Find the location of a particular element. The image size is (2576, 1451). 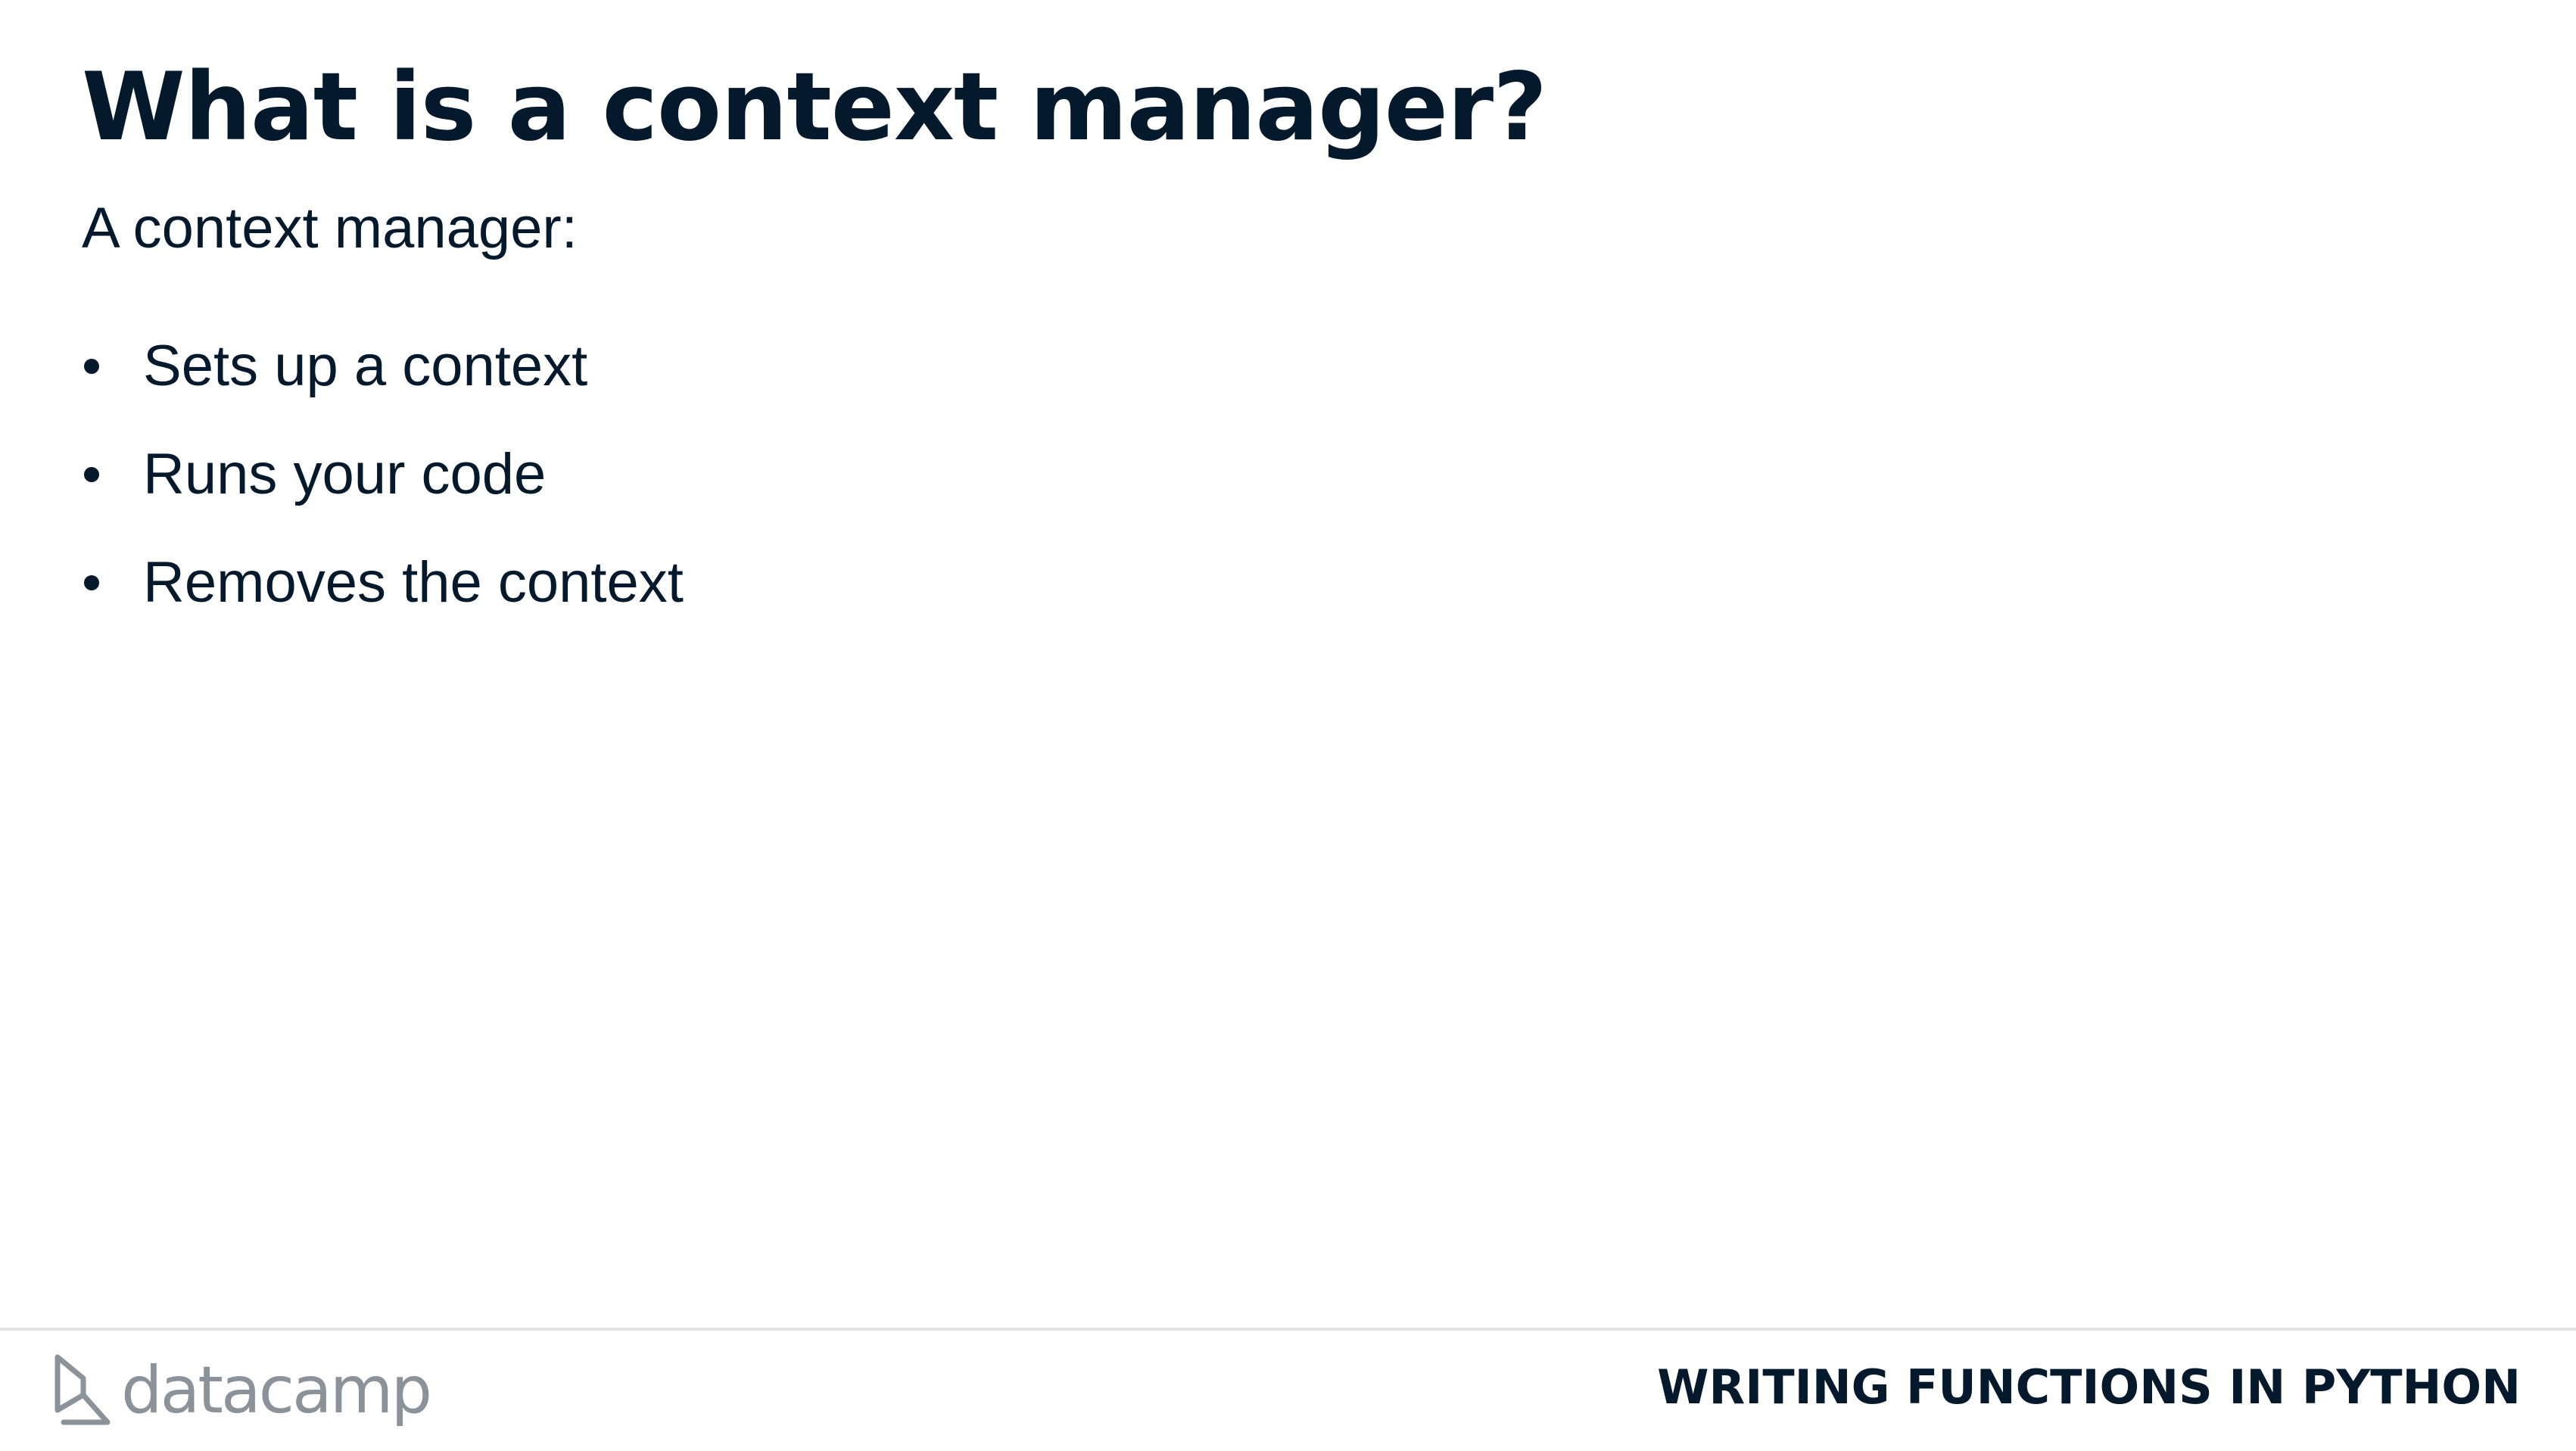

bullet-text: Sets up a context is located at coordinates (365, 366).